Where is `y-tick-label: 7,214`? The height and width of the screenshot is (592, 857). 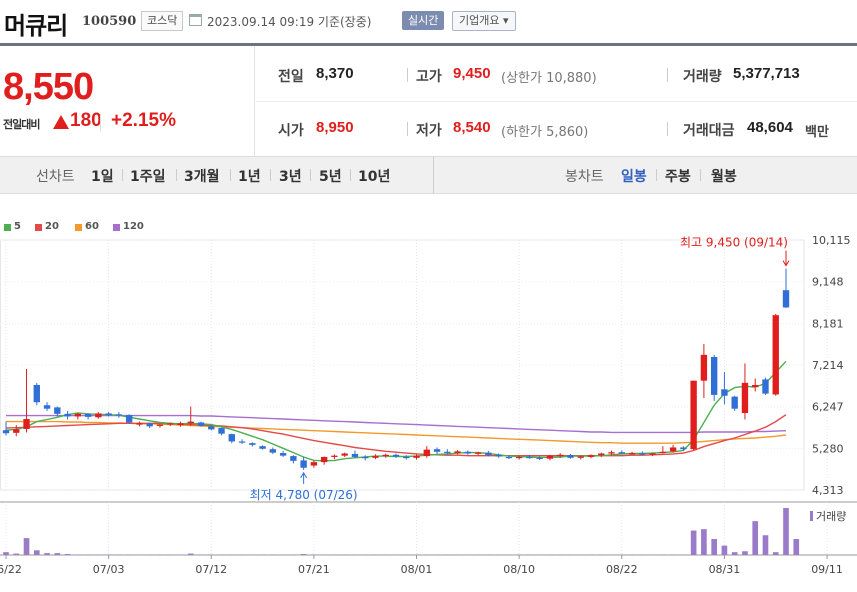 y-tick-label: 7,214 is located at coordinates (828, 365).